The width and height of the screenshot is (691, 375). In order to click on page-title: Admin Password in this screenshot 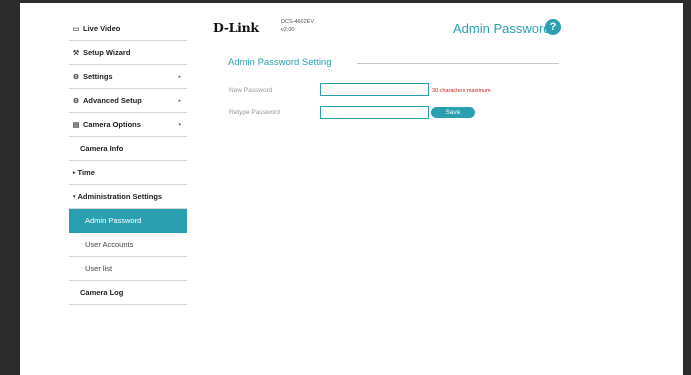, I will do `click(502, 28)`.